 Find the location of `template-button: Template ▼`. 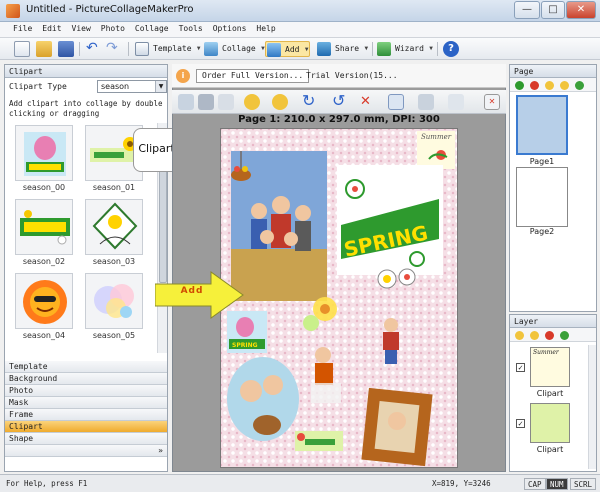

template-button: Template ▼ is located at coordinates (168, 49).